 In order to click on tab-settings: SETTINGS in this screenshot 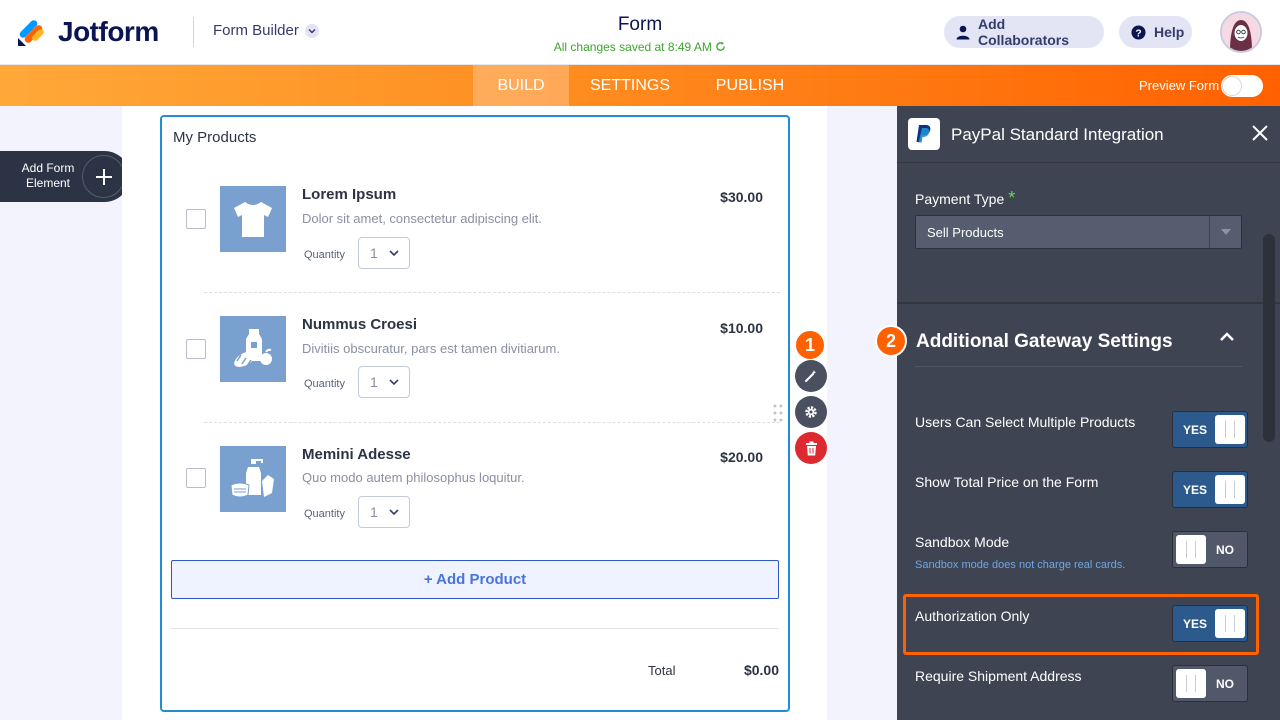, I will do `click(630, 85)`.